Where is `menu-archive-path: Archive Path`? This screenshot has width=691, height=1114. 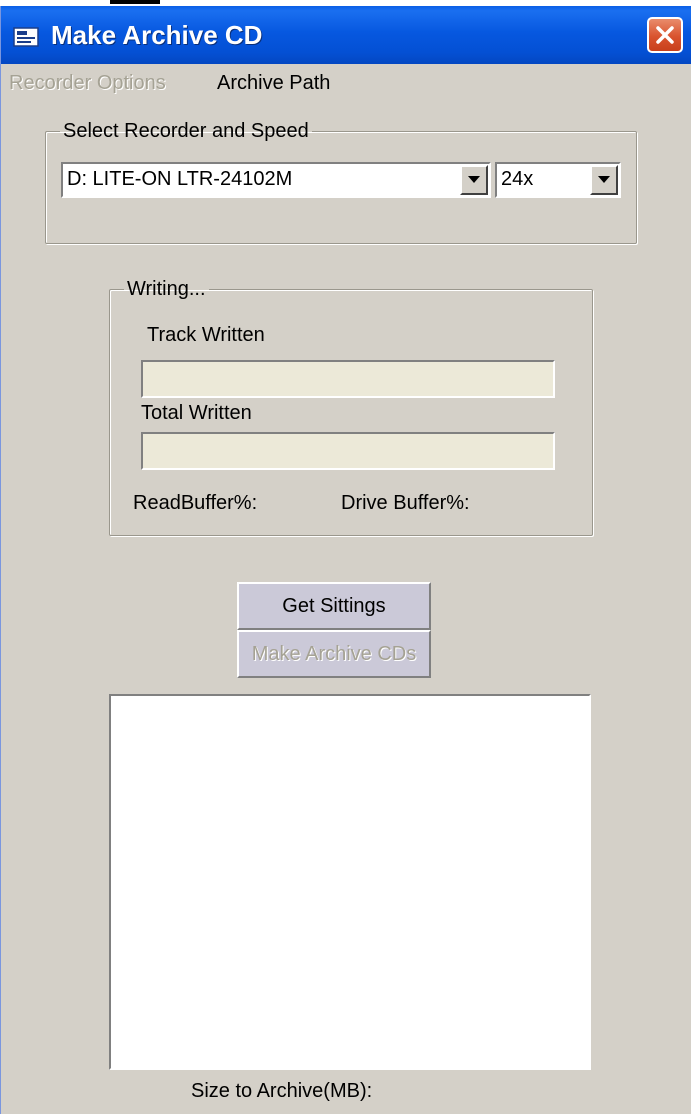 menu-archive-path: Archive Path is located at coordinates (273, 83).